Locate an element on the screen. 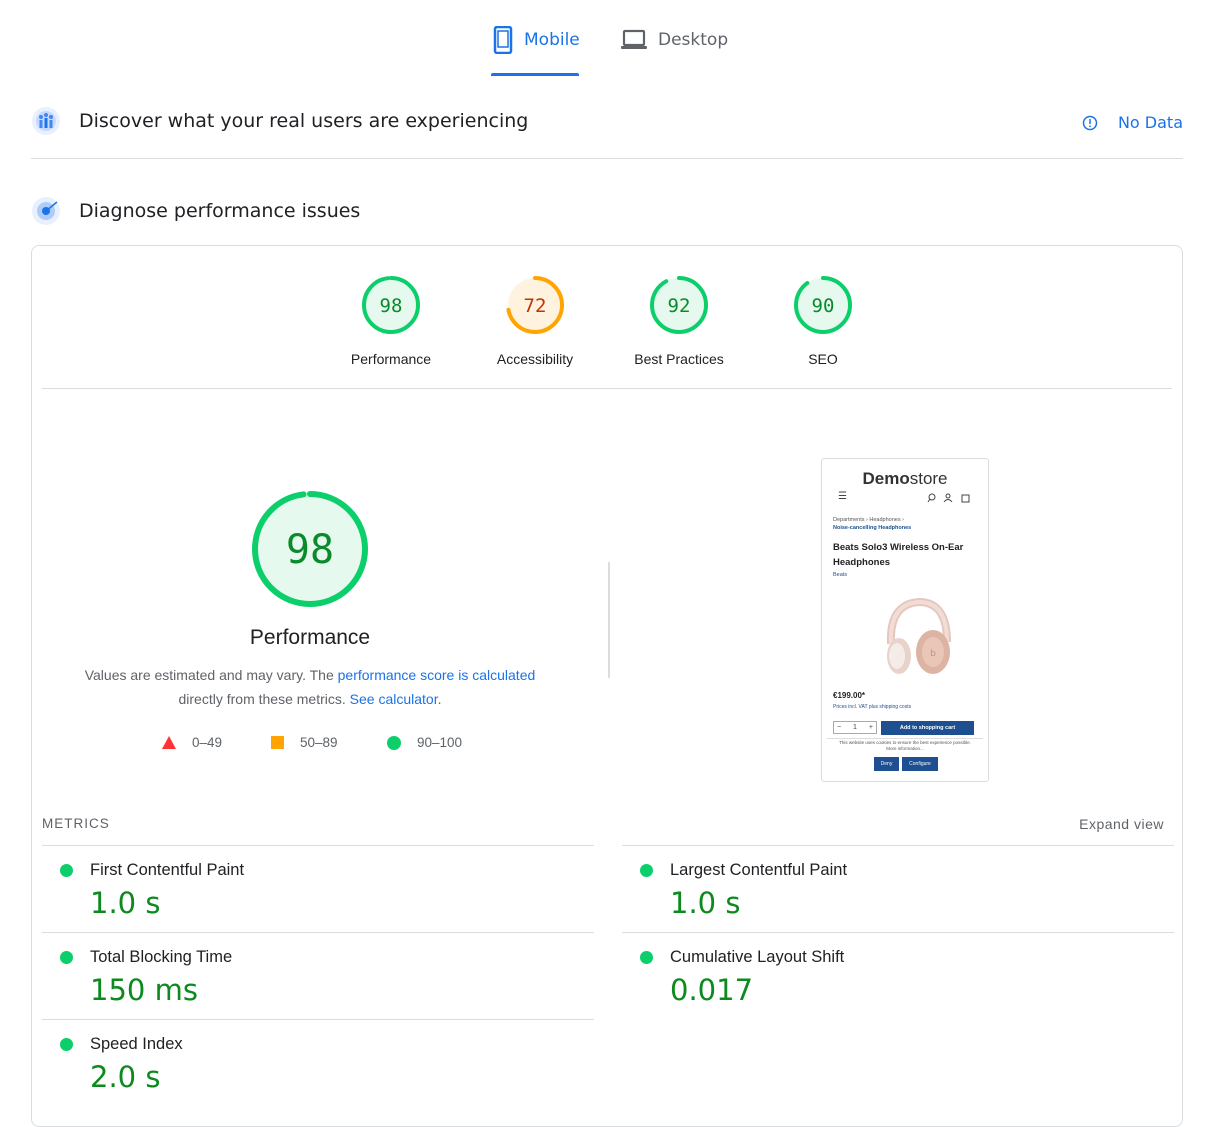  metric-fcp: First Contentful Paint 1.0 s is located at coordinates (318, 888).